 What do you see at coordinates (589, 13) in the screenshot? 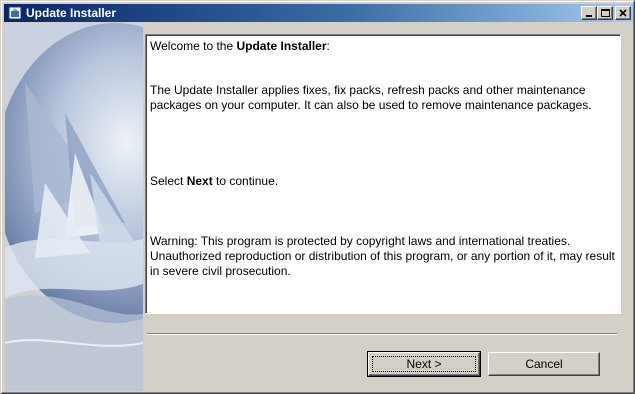
I see `minimize-button` at bounding box center [589, 13].